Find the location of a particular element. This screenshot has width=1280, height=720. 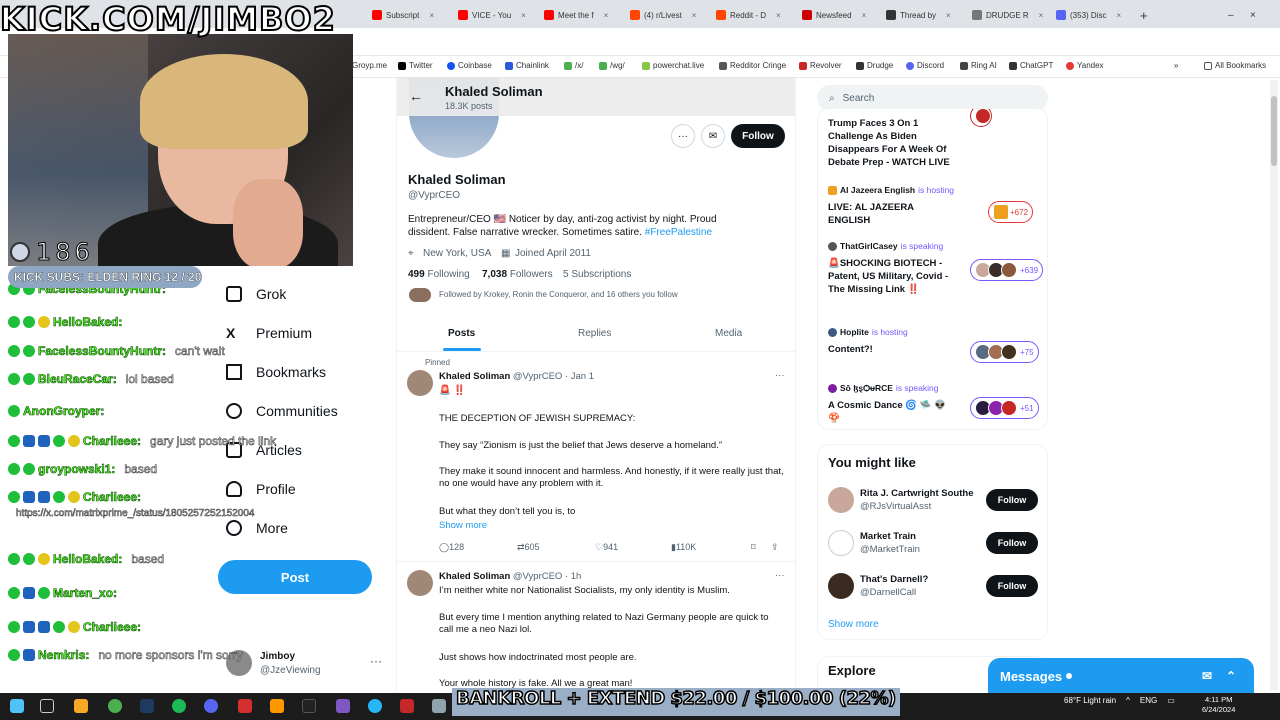

reply-button: ◯ 128 is located at coordinates (451, 547).